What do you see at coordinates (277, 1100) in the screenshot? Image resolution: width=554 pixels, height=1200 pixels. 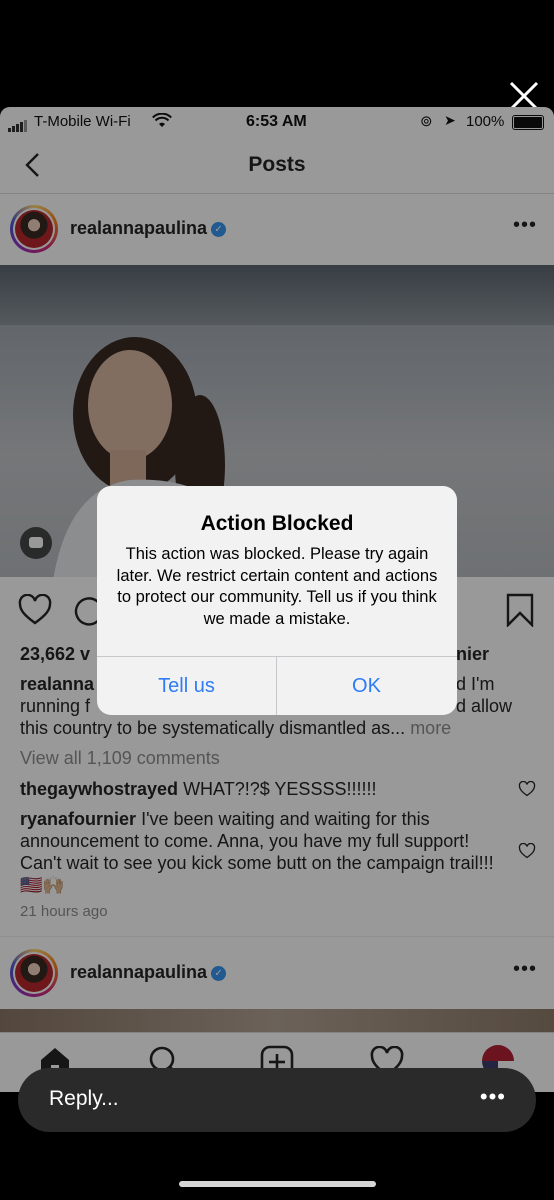 I see `reply-bar: Reply... •••` at bounding box center [277, 1100].